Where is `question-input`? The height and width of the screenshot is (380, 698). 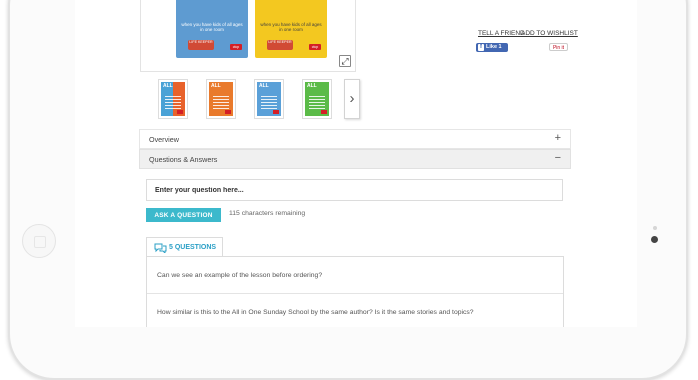
question-input is located at coordinates (354, 190).